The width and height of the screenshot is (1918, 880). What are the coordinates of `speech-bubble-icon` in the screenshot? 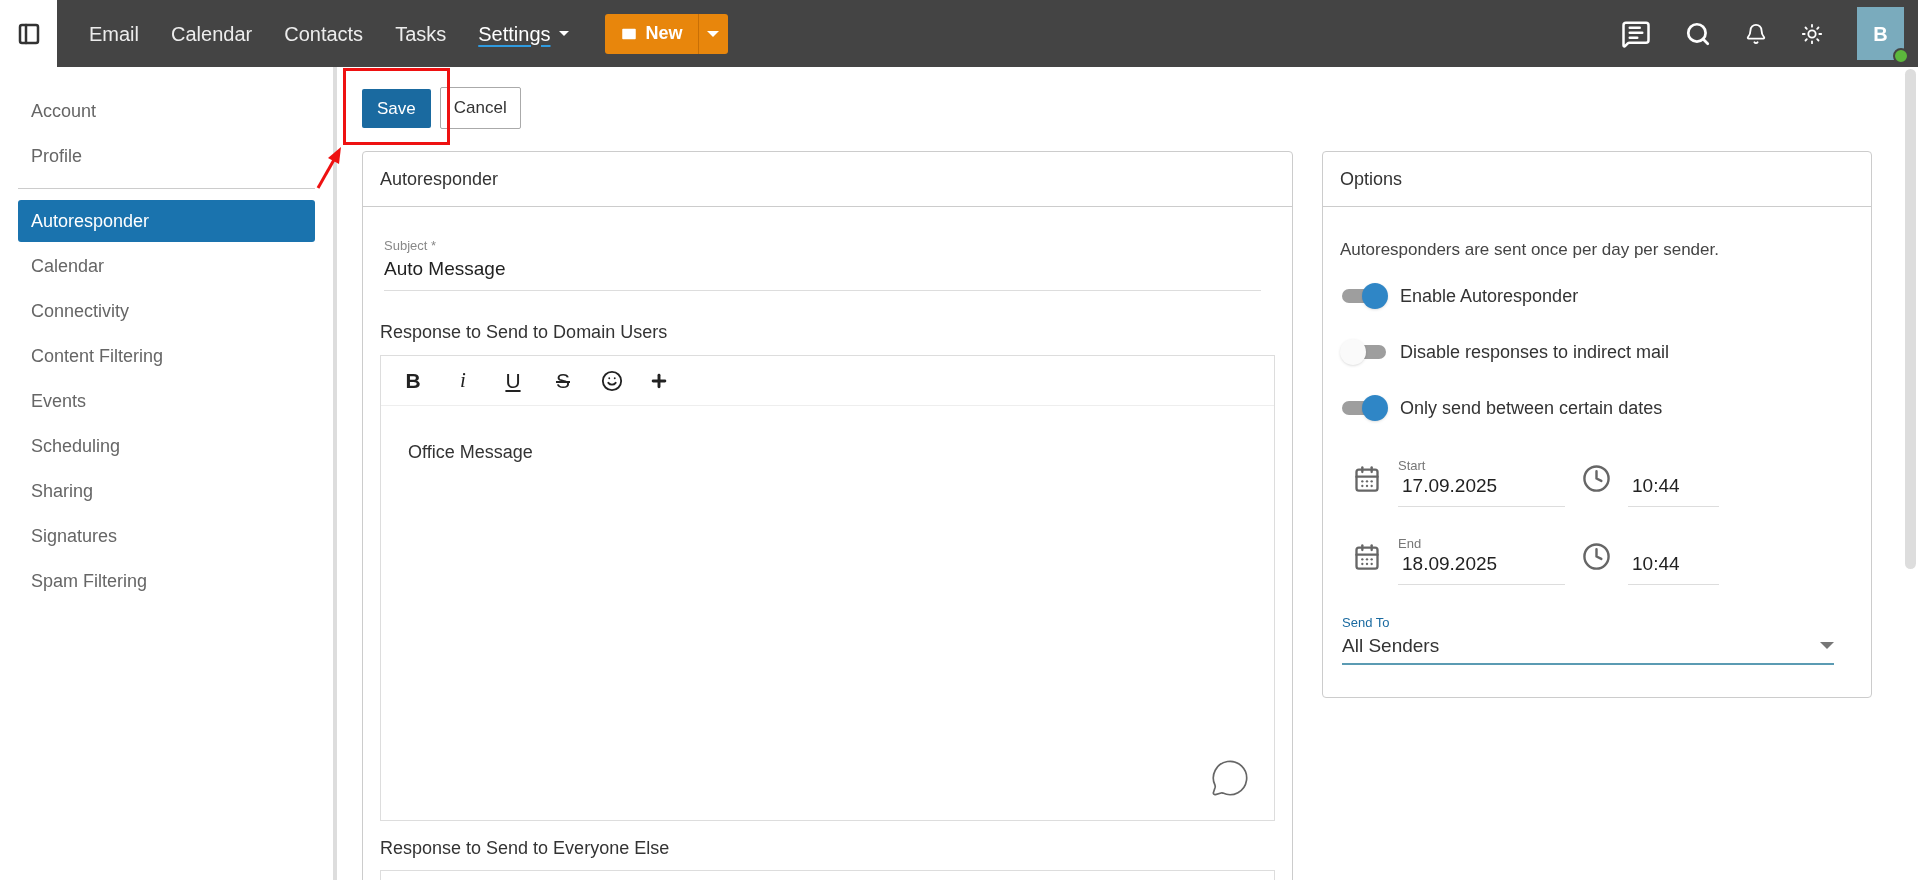 It's located at (1230, 778).